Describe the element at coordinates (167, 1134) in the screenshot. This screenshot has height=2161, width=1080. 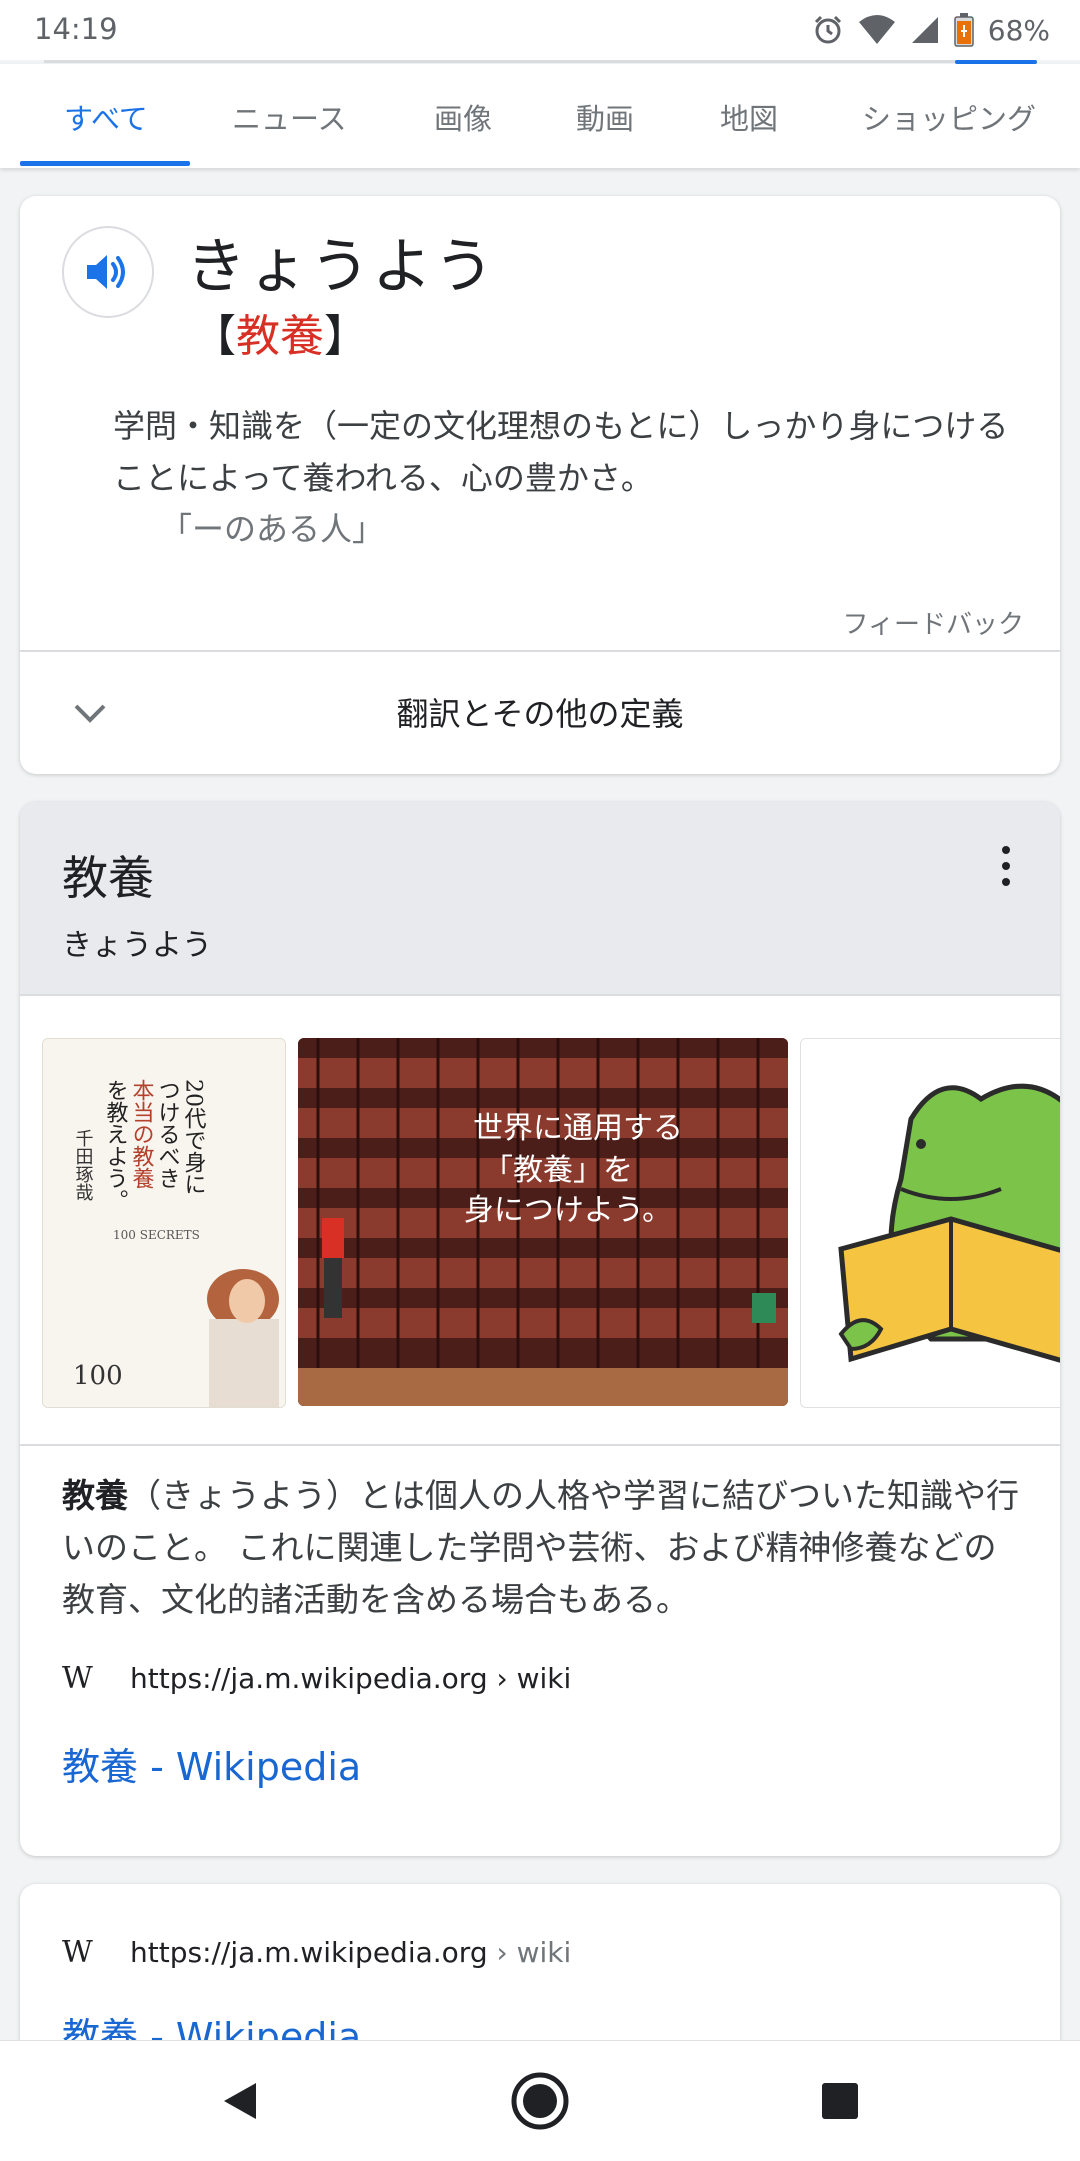
I see `svg-text: つけるべき` at that location.